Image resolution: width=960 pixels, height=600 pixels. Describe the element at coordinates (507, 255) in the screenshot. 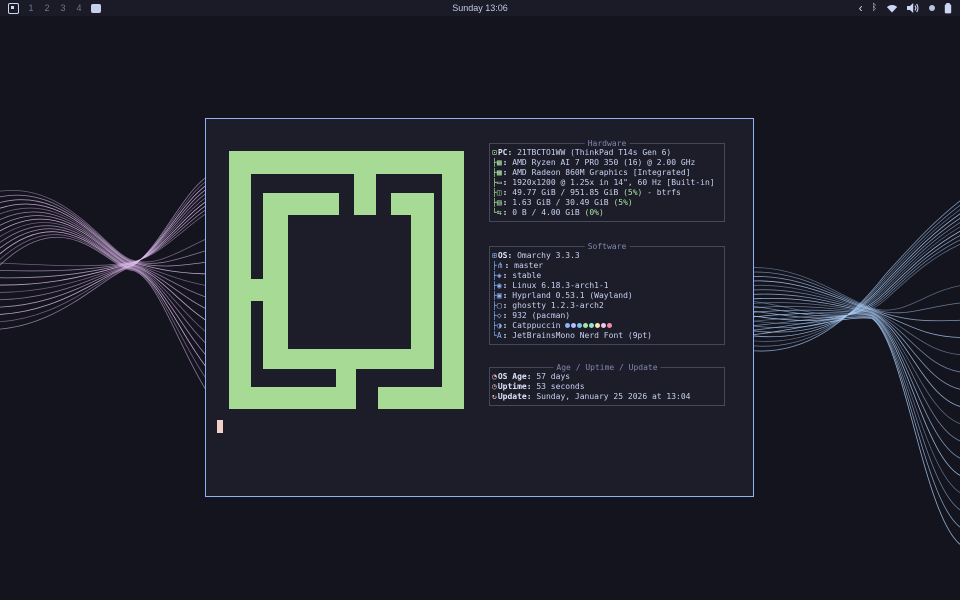

I see `row-label: OS:` at that location.